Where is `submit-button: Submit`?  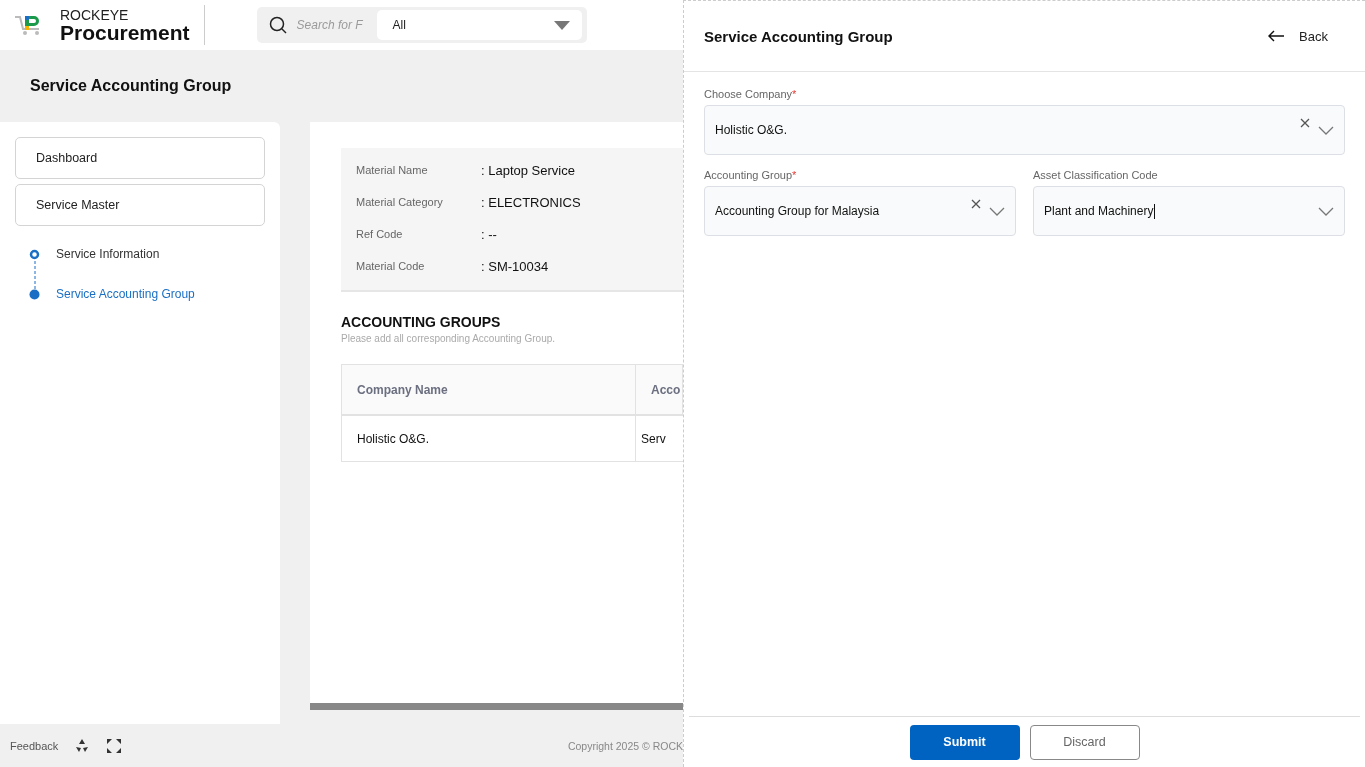
submit-button: Submit is located at coordinates (964, 742).